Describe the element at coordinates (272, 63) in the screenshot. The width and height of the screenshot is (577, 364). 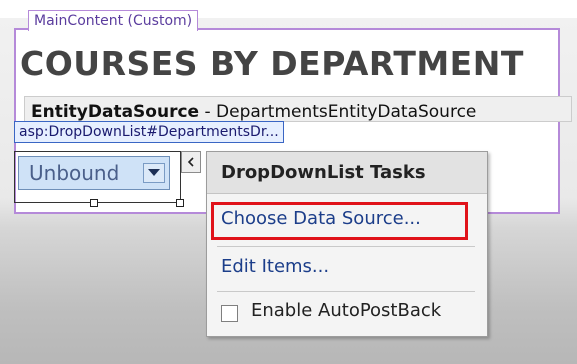
I see `page-heading: COURSES BY DEPARTMENT` at that location.